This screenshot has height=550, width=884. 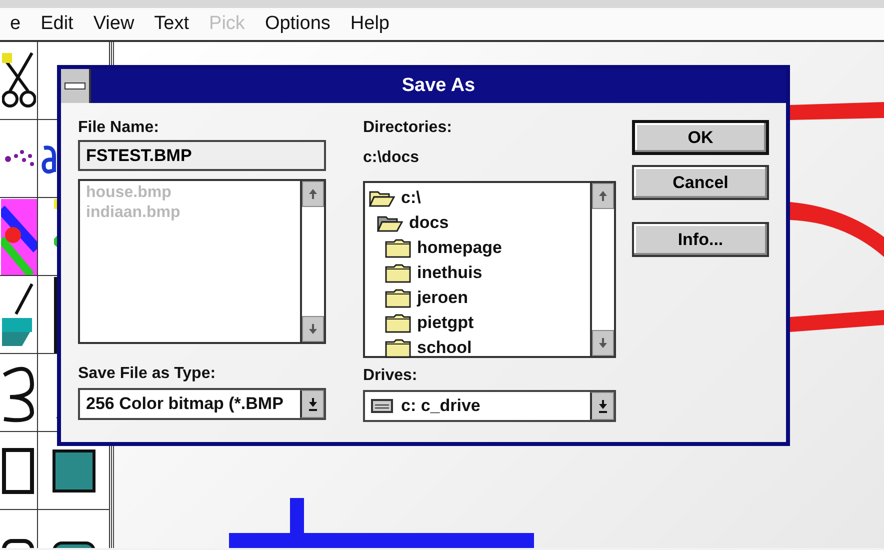 What do you see at coordinates (449, 272) in the screenshot?
I see `directory-item: inethuis` at bounding box center [449, 272].